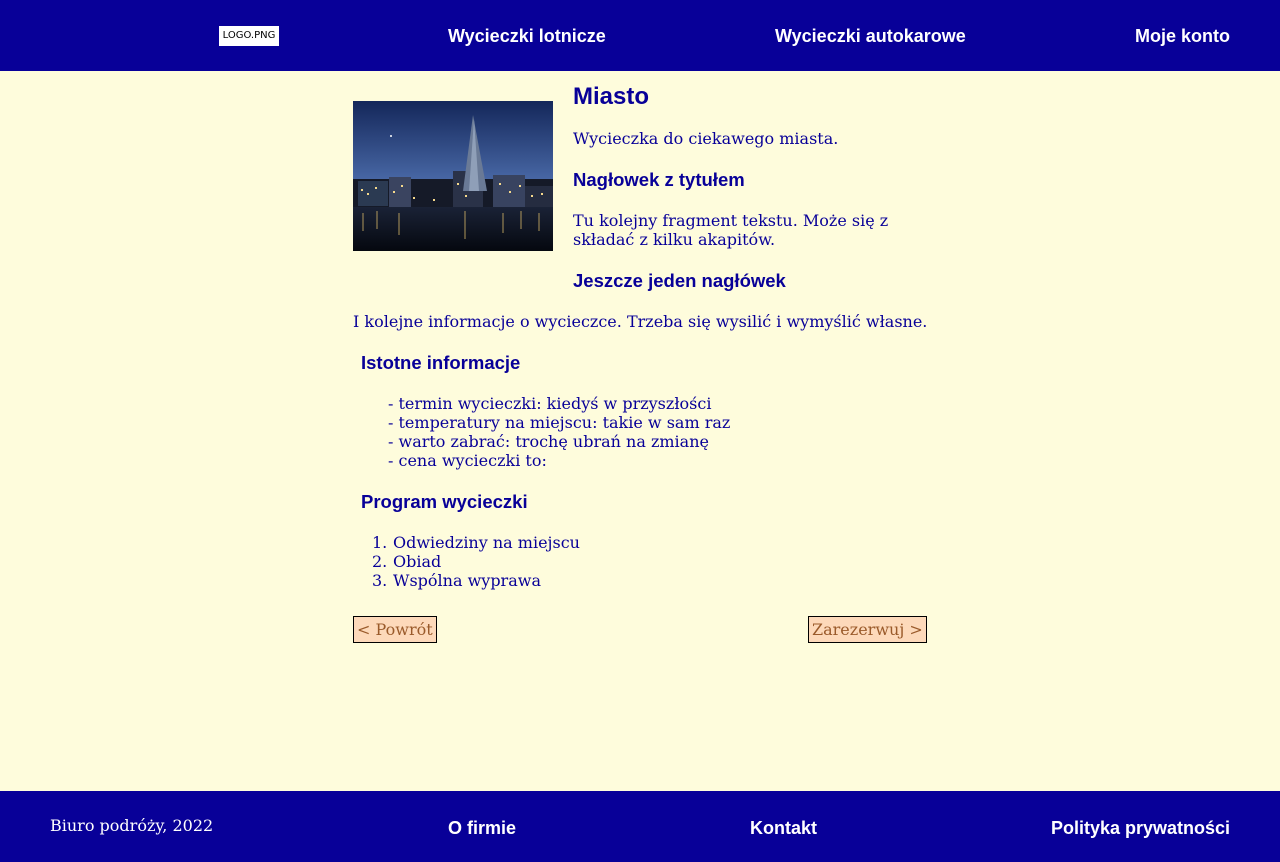 This screenshot has height=862, width=1280. Describe the element at coordinates (441, 362) in the screenshot. I see `info-heading: Istotne informacje` at that location.